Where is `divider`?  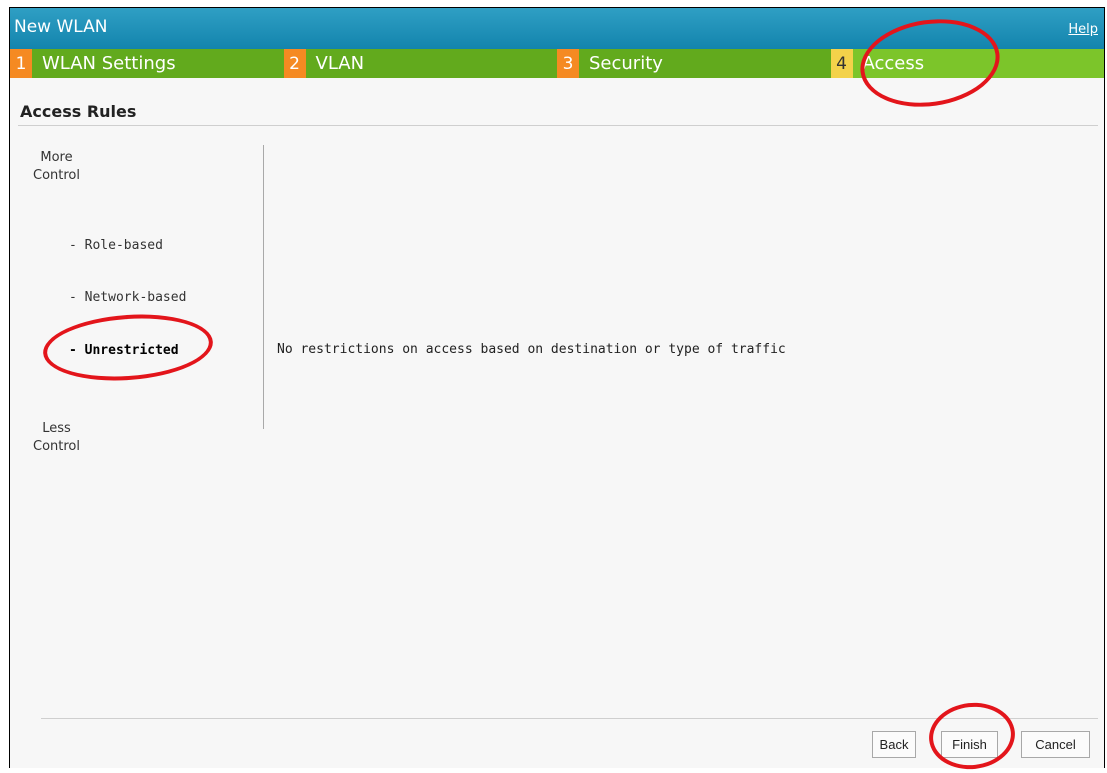 divider is located at coordinates (558, 125).